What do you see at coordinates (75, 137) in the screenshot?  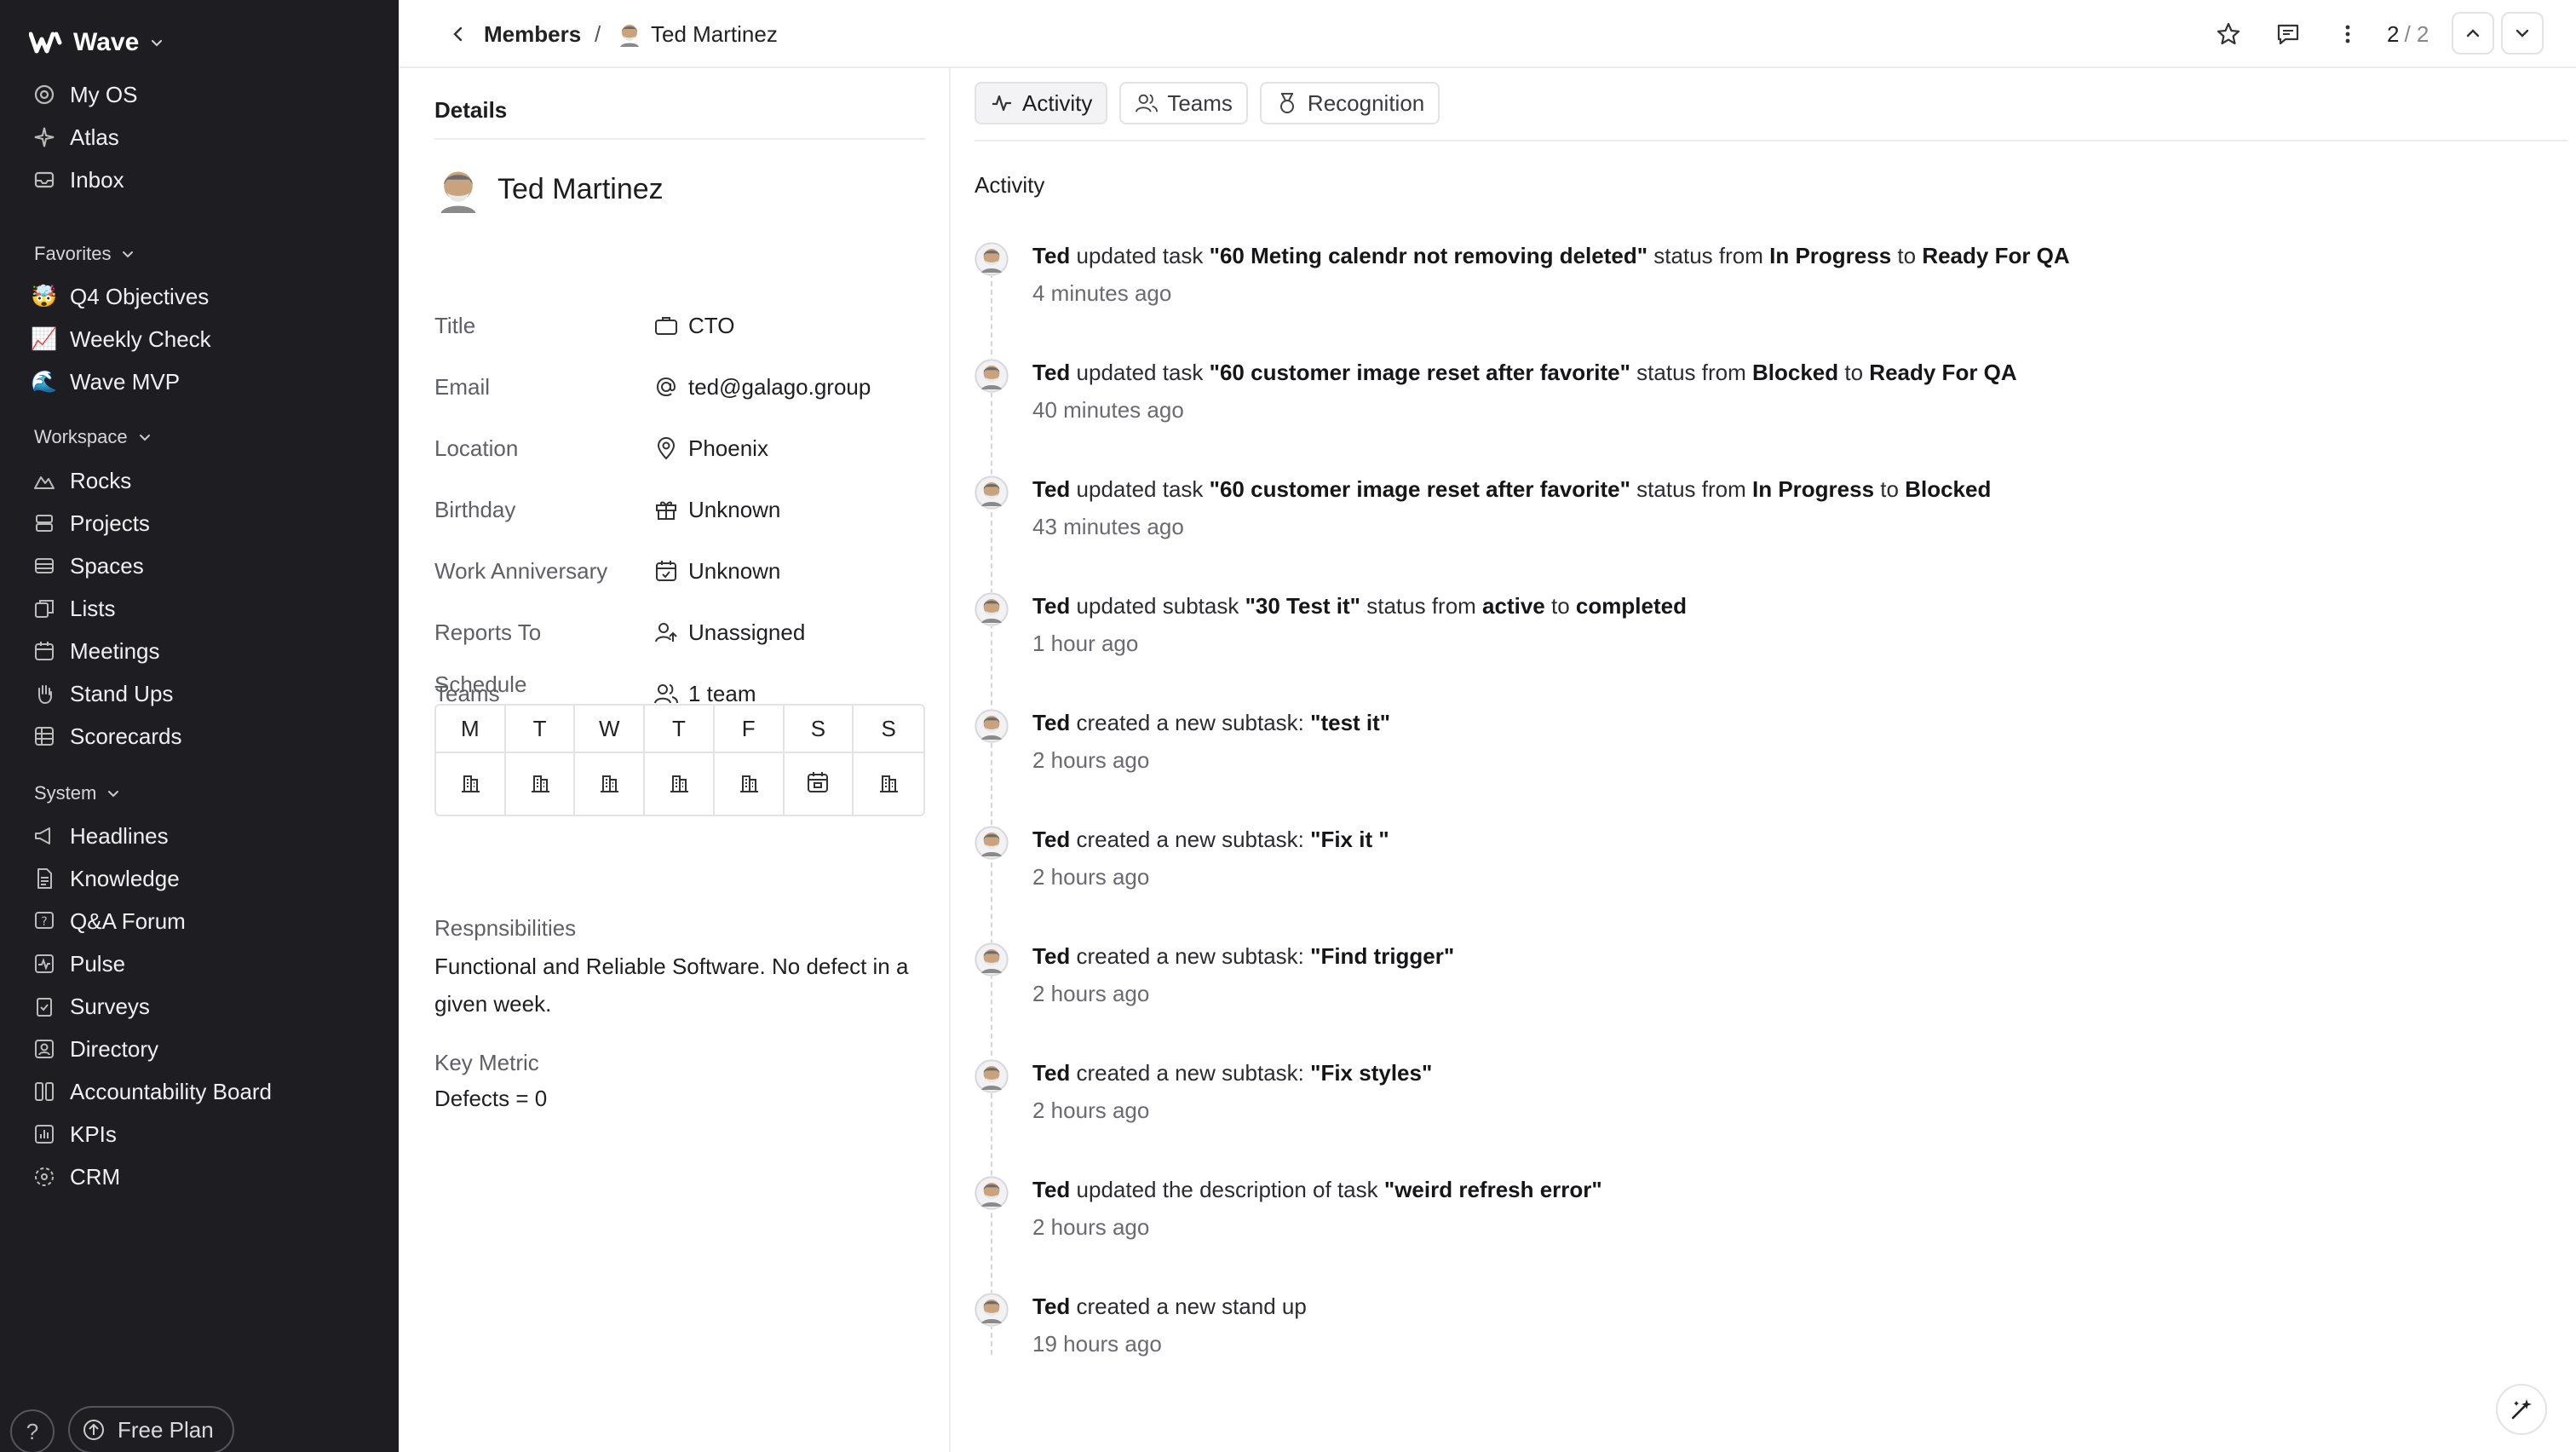 I see `sidebar-item-atlas: Atlas` at bounding box center [75, 137].